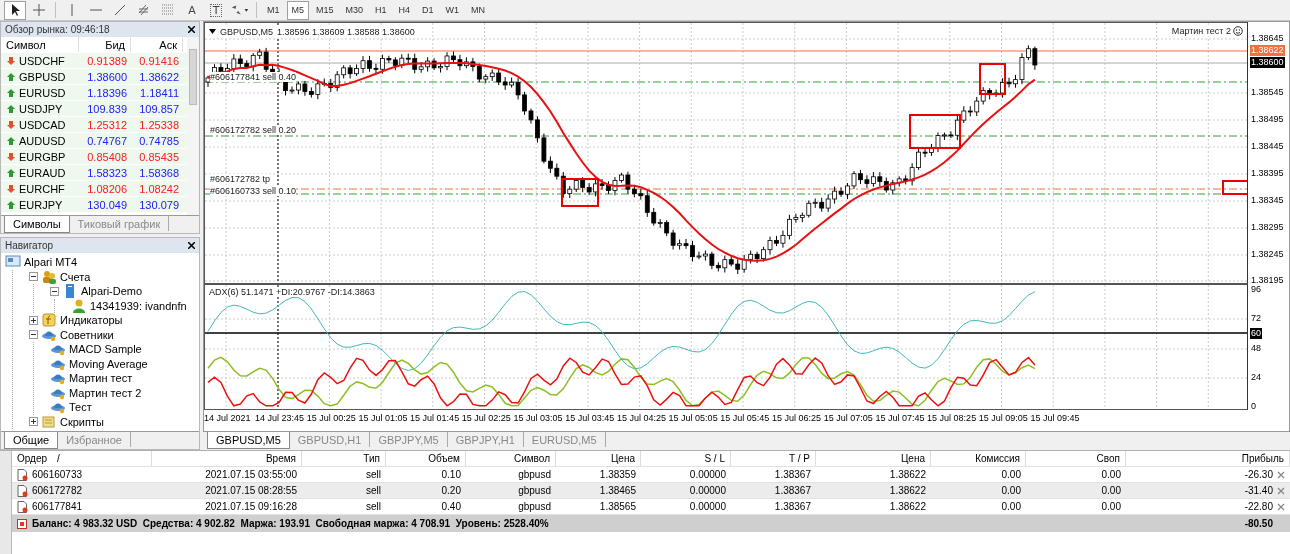 This screenshot has width=1290, height=554. Describe the element at coordinates (105, 392) in the screenshot. I see `tree-item: Мартин тест 2` at that location.